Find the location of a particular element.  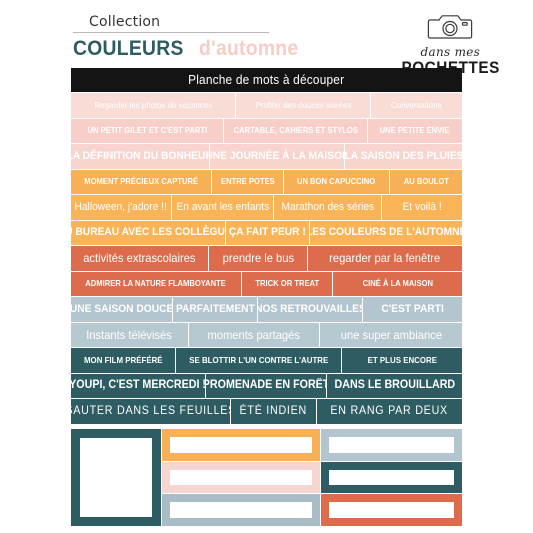

frame-orange is located at coordinates (241, 445).